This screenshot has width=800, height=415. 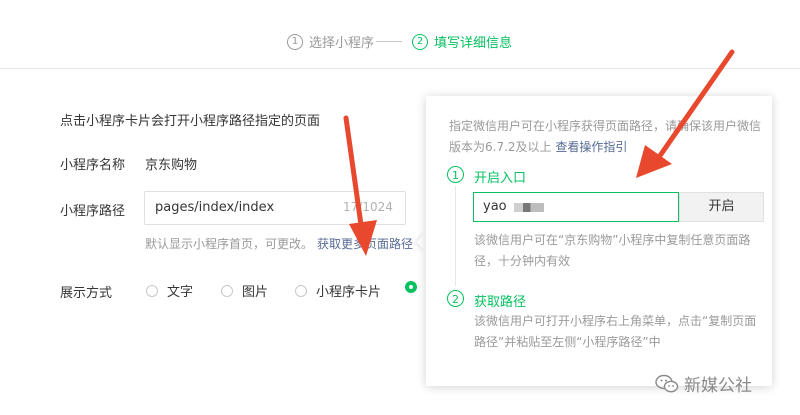 I want to click on get-more-paths-link: 获取更多页面路径, so click(x=365, y=243).